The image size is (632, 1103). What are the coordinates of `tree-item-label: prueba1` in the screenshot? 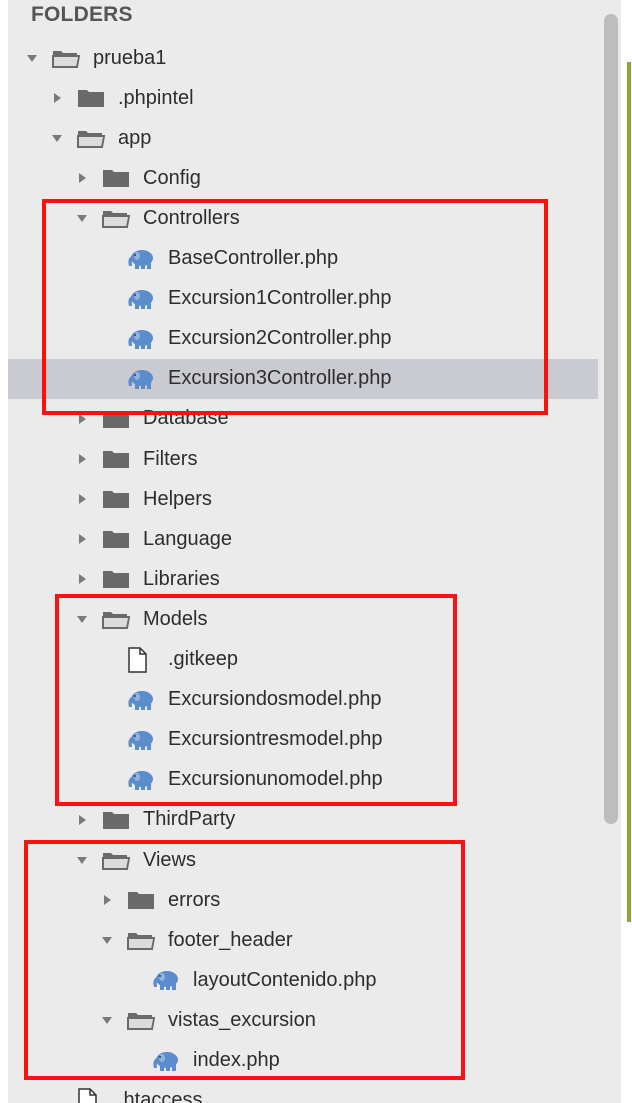 It's located at (130, 57).